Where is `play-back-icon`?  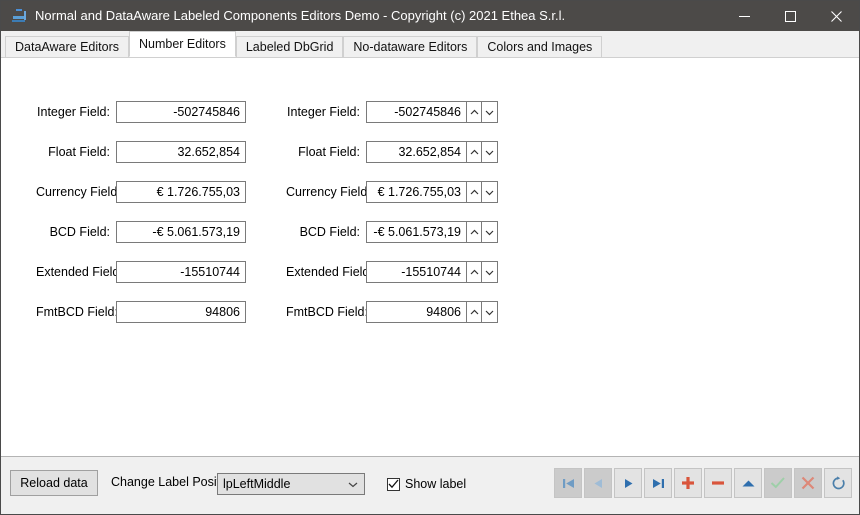 play-back-icon is located at coordinates (598, 483).